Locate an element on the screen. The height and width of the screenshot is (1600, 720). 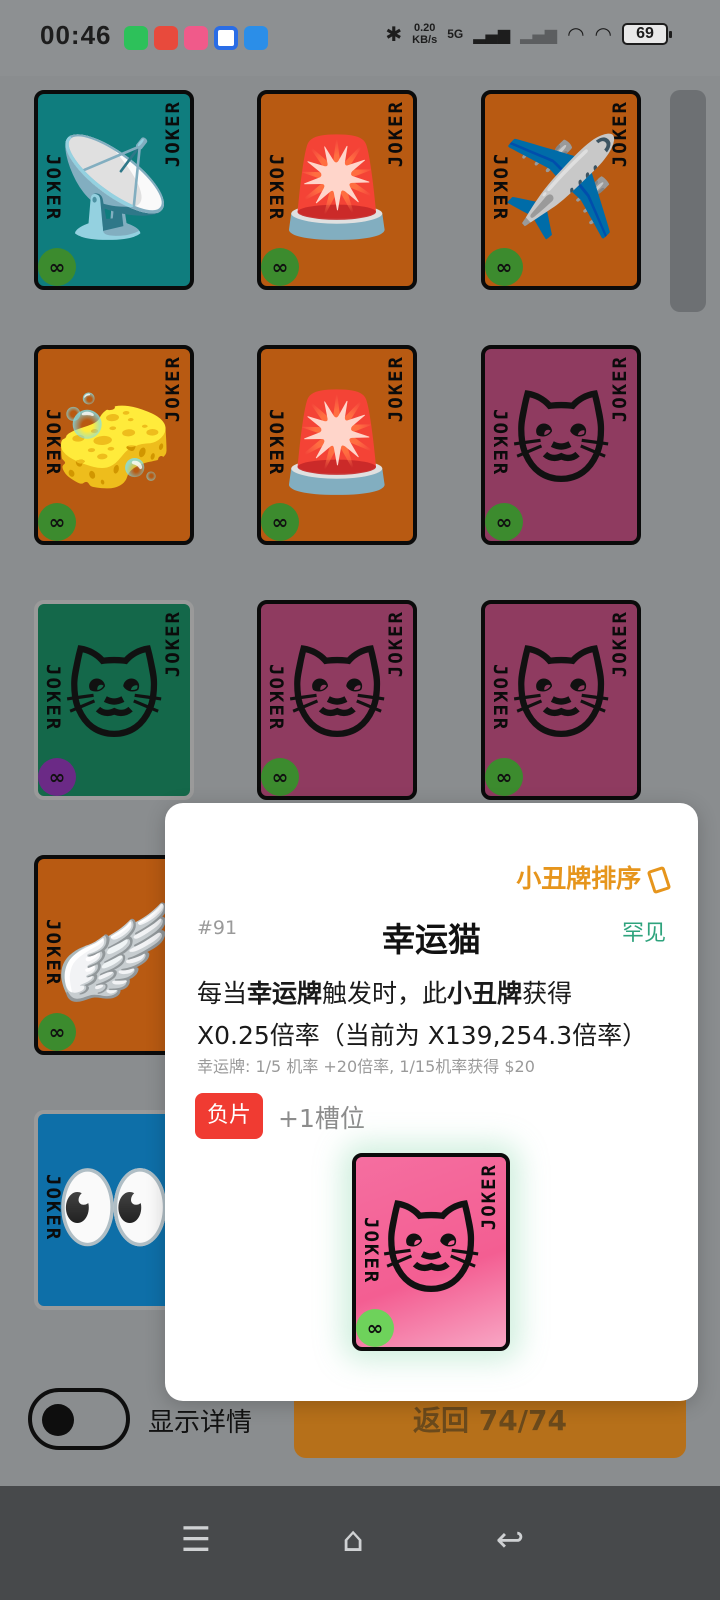
show-details-toggle is located at coordinates (79, 1419).